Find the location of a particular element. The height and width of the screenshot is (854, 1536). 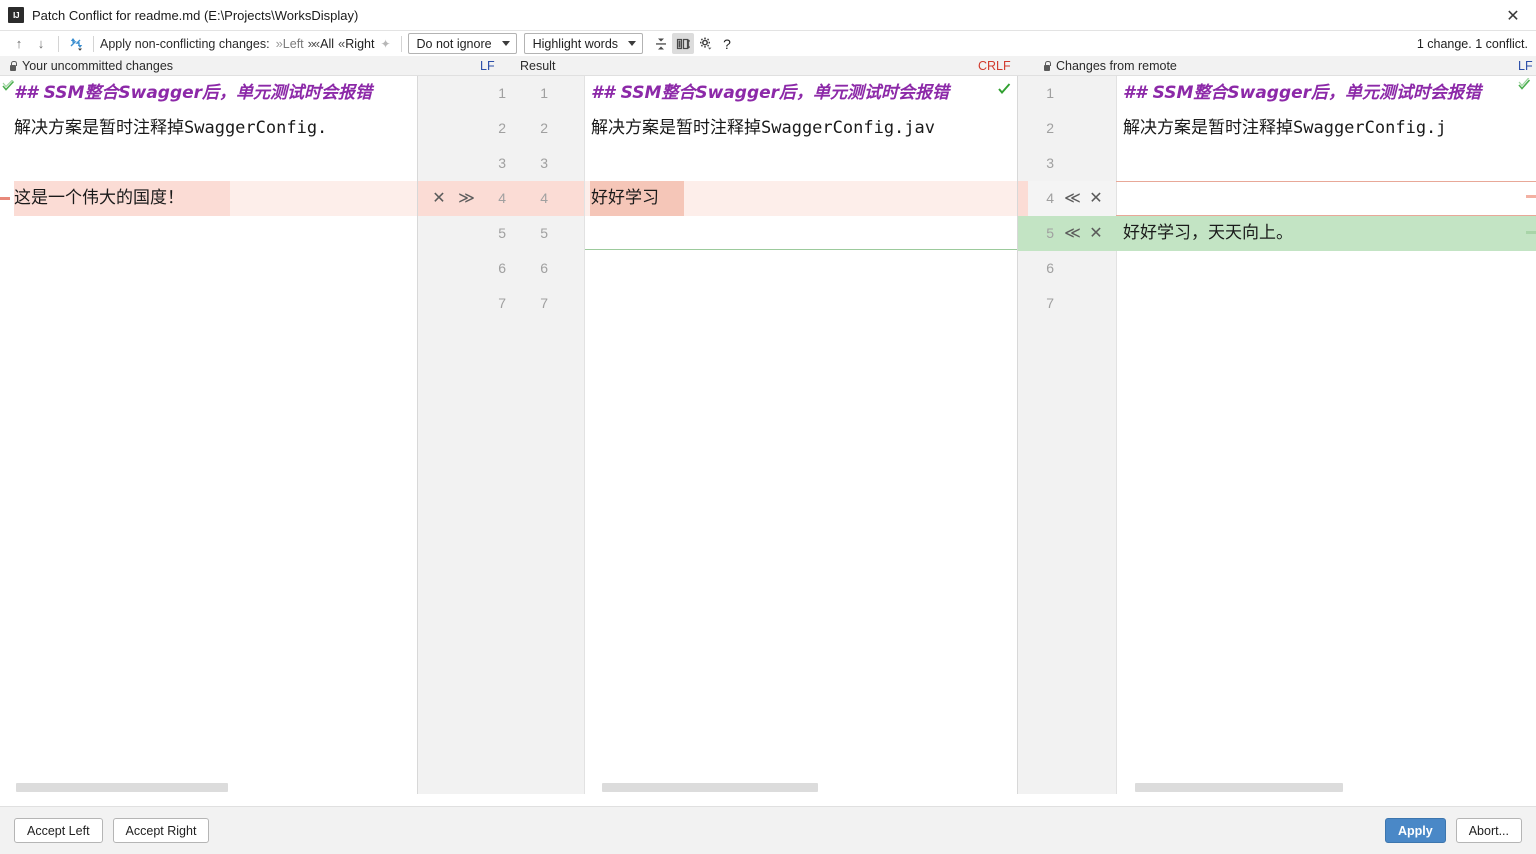

left-pane-header: Your uncommitted changes is located at coordinates (90, 66).